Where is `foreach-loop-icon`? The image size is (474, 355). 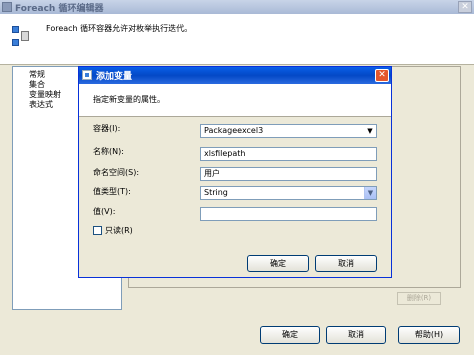
foreach-loop-icon is located at coordinates (21, 37).